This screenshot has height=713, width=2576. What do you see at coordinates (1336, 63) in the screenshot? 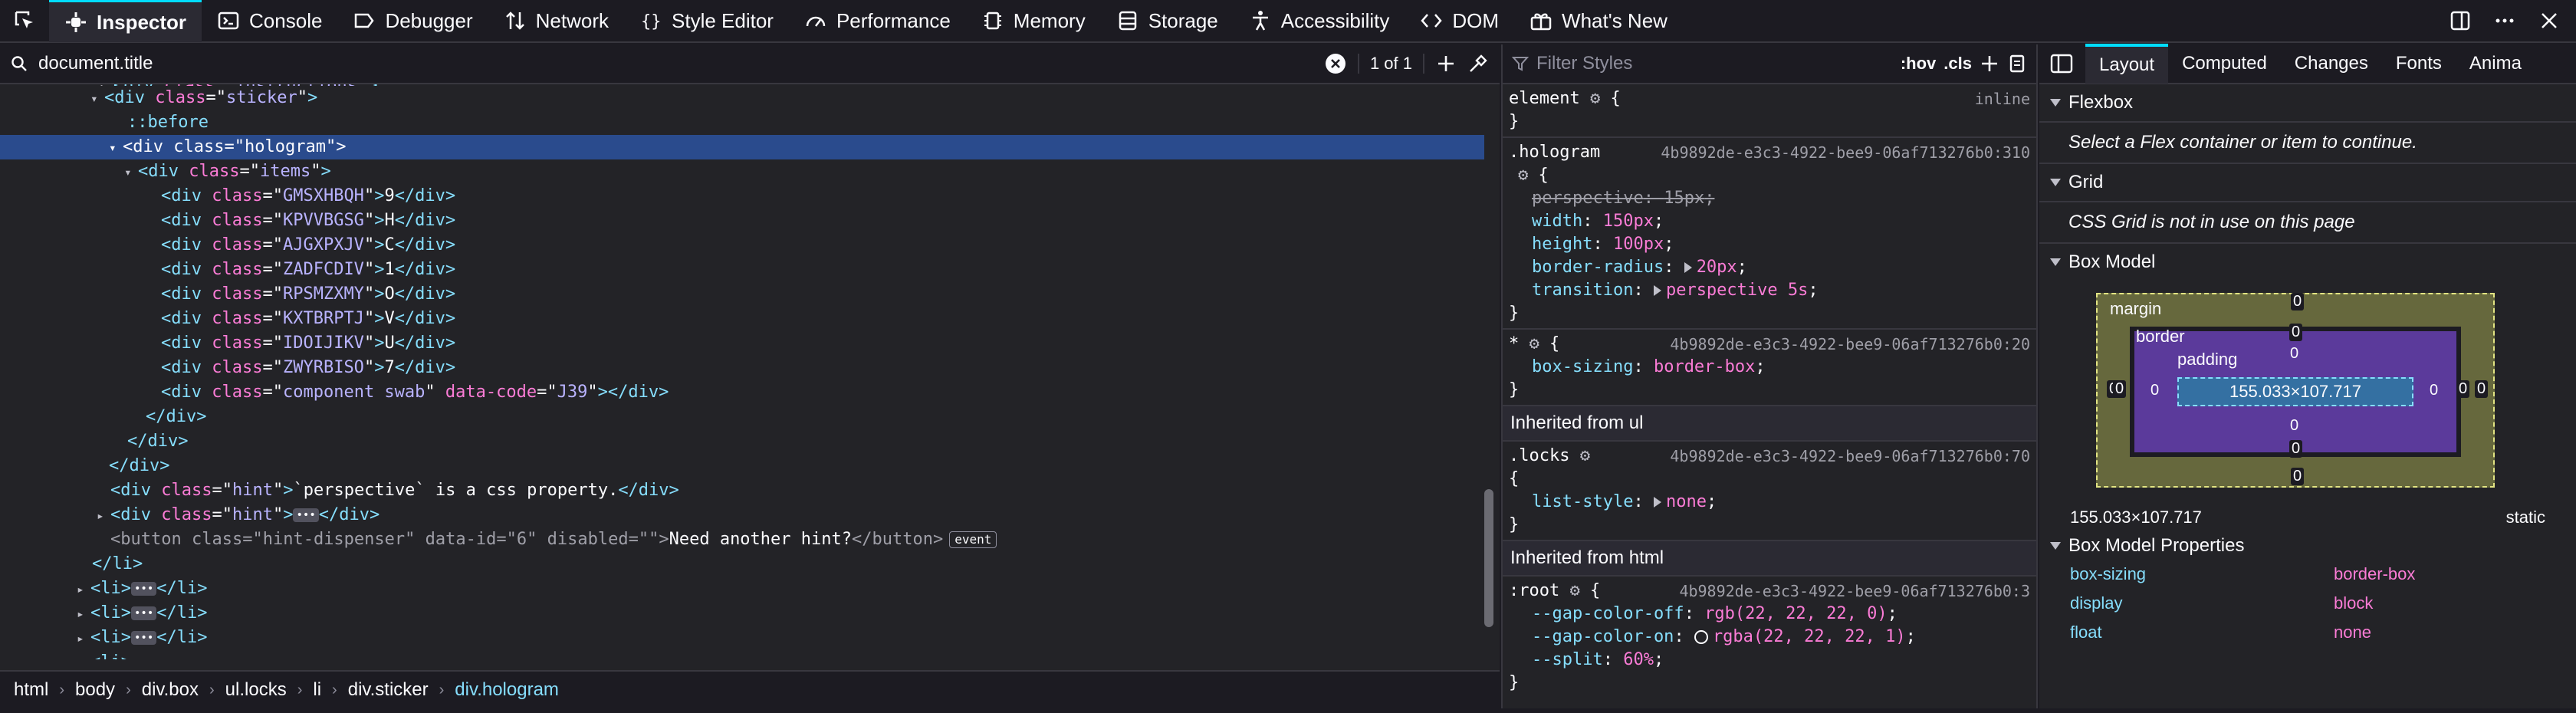
I see `clear-search-icon` at bounding box center [1336, 63].